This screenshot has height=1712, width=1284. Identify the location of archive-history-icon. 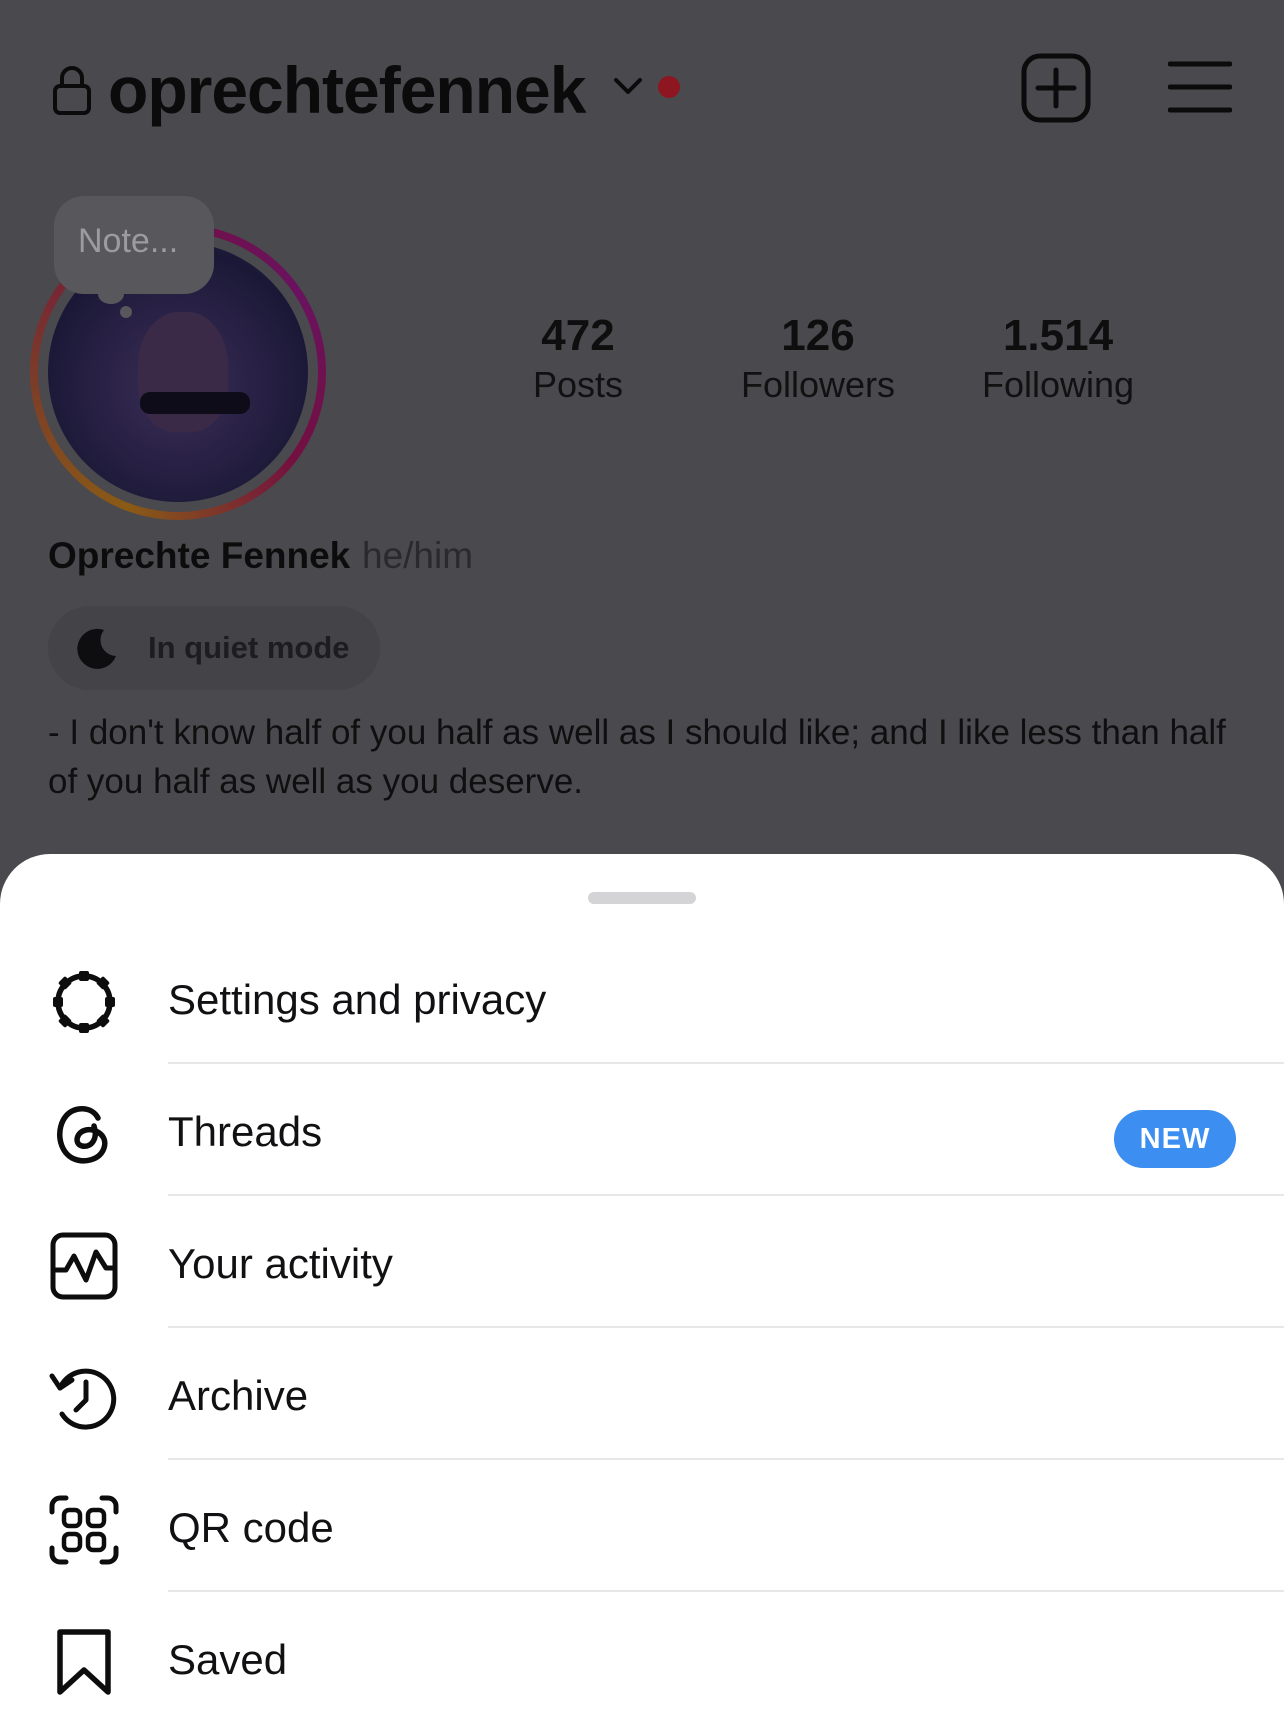
(83, 1399).